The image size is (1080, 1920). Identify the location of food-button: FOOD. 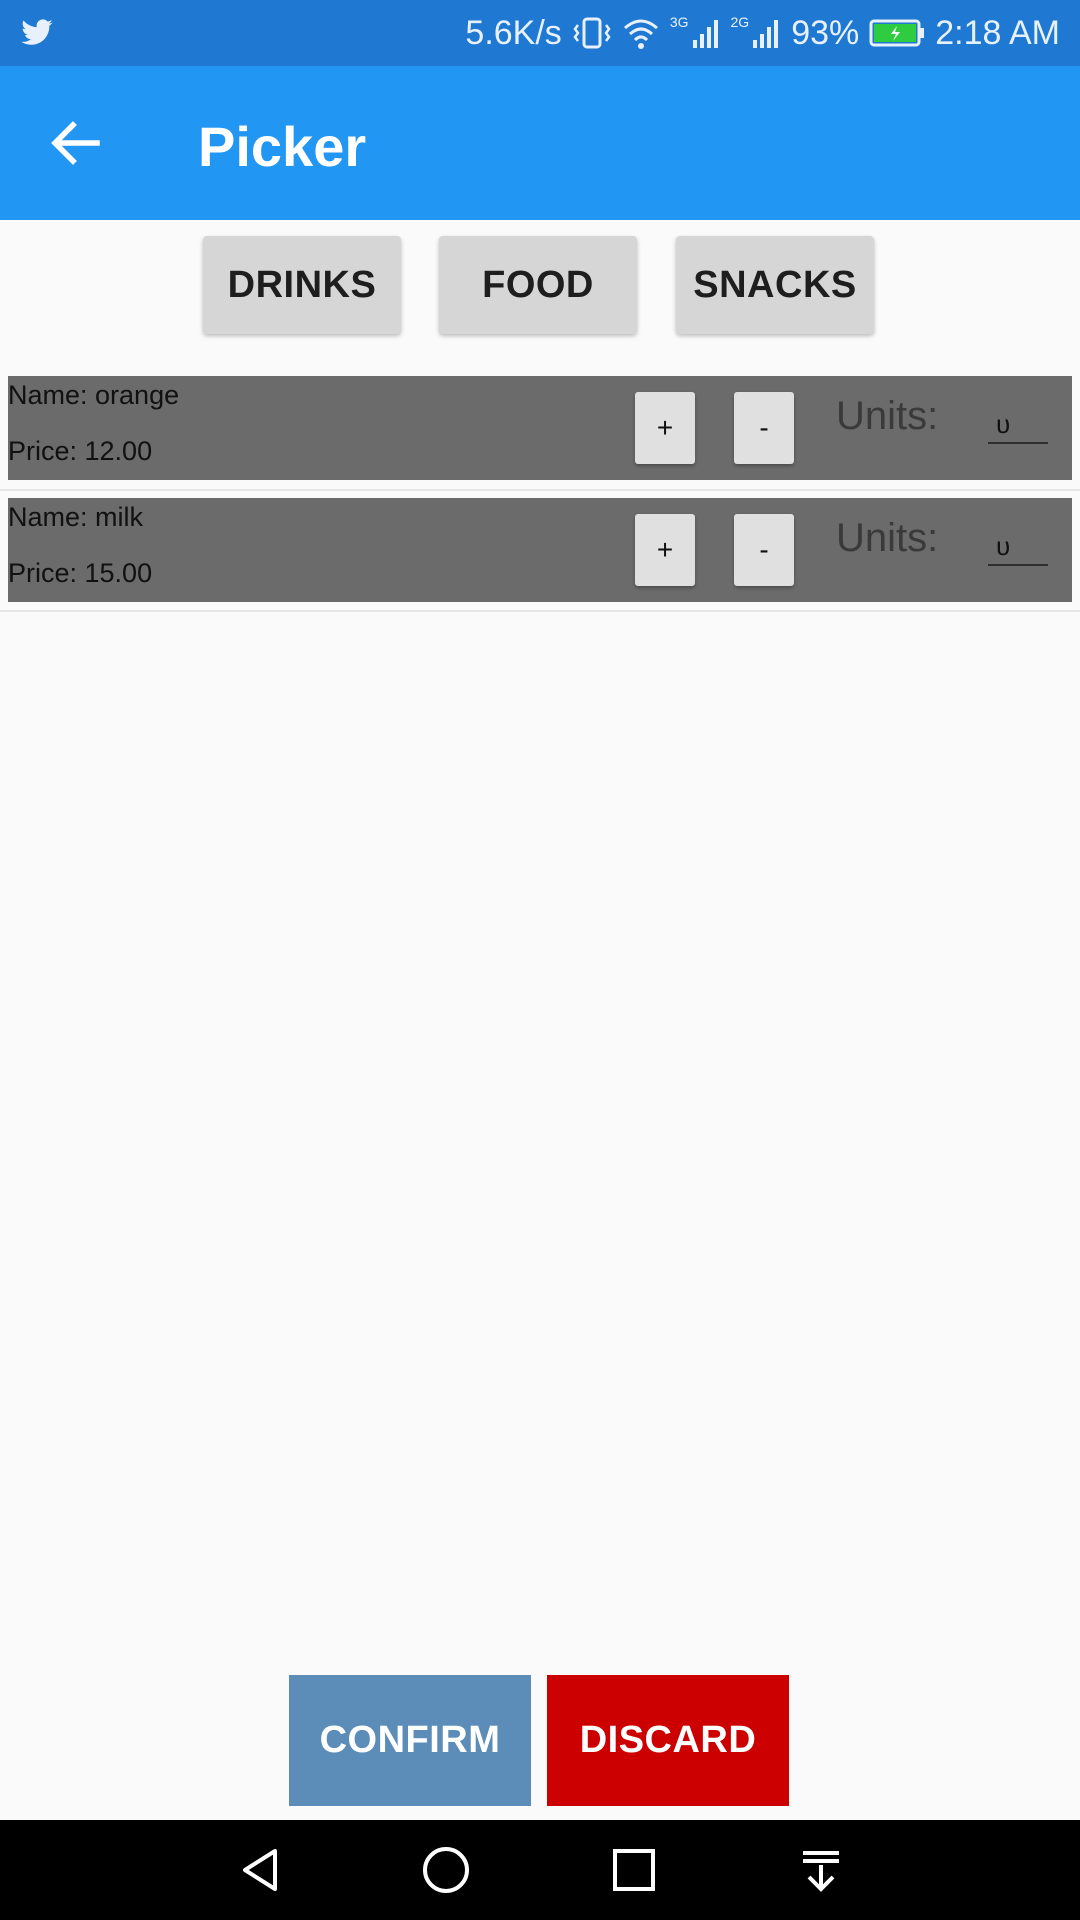
(538, 285).